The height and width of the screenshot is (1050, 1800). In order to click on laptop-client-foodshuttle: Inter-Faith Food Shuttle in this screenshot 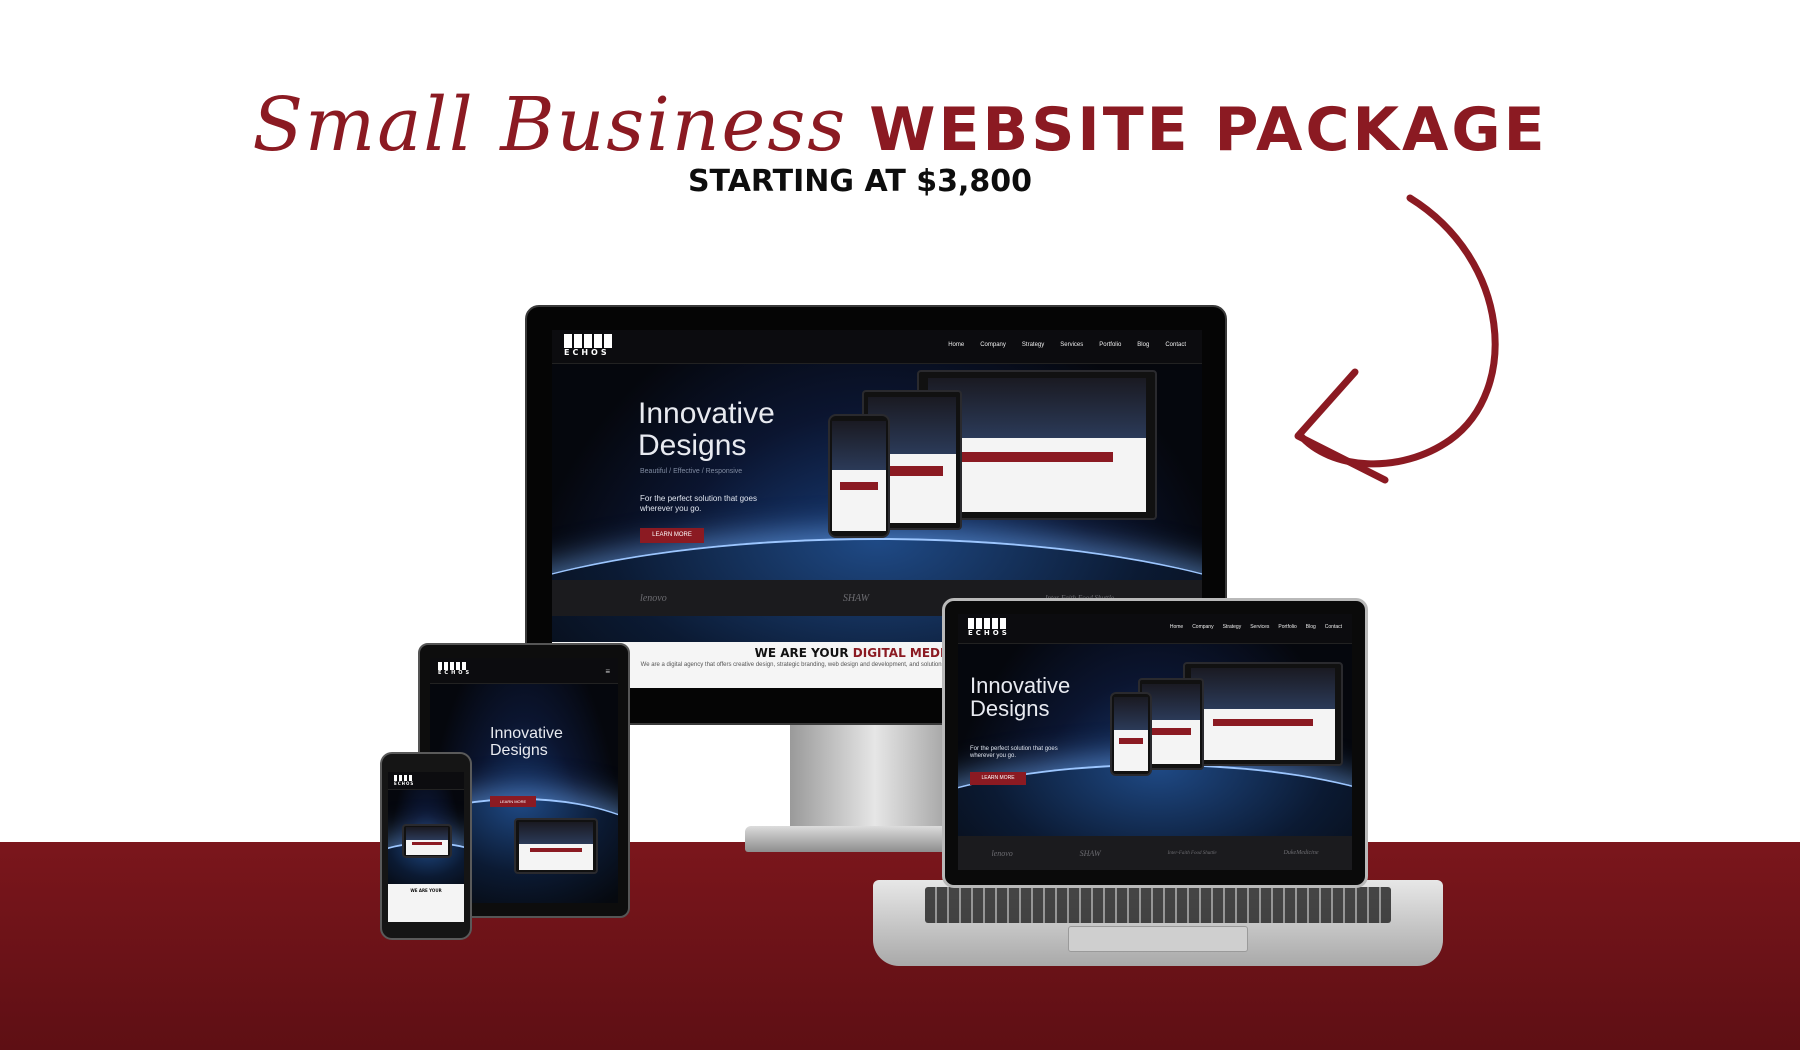, I will do `click(1192, 853)`.